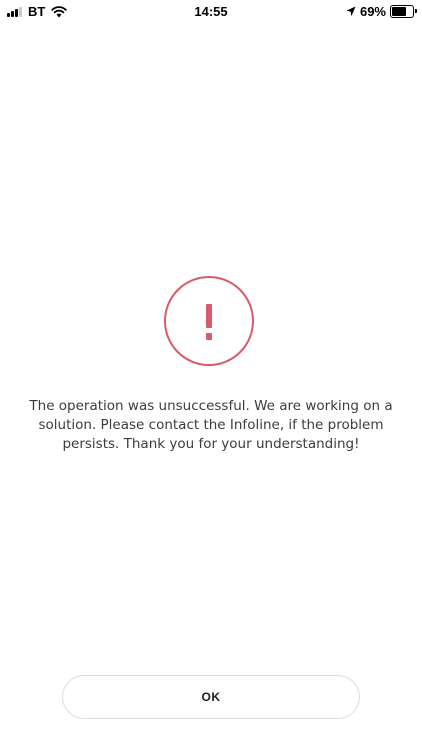  I want to click on exclamation-dot, so click(209, 336).